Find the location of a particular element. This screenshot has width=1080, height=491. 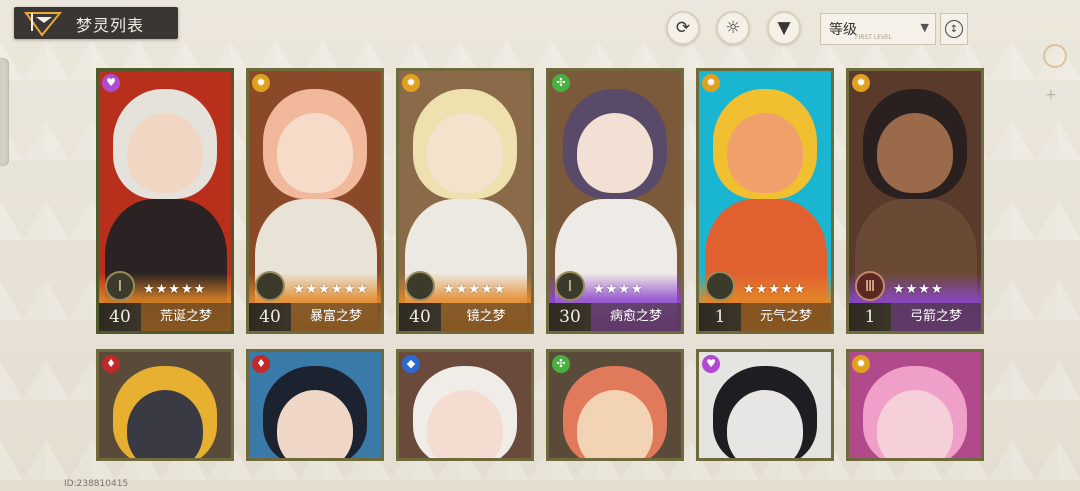

sort-sublabel: FIRST LEVEL is located at coordinates (874, 37).